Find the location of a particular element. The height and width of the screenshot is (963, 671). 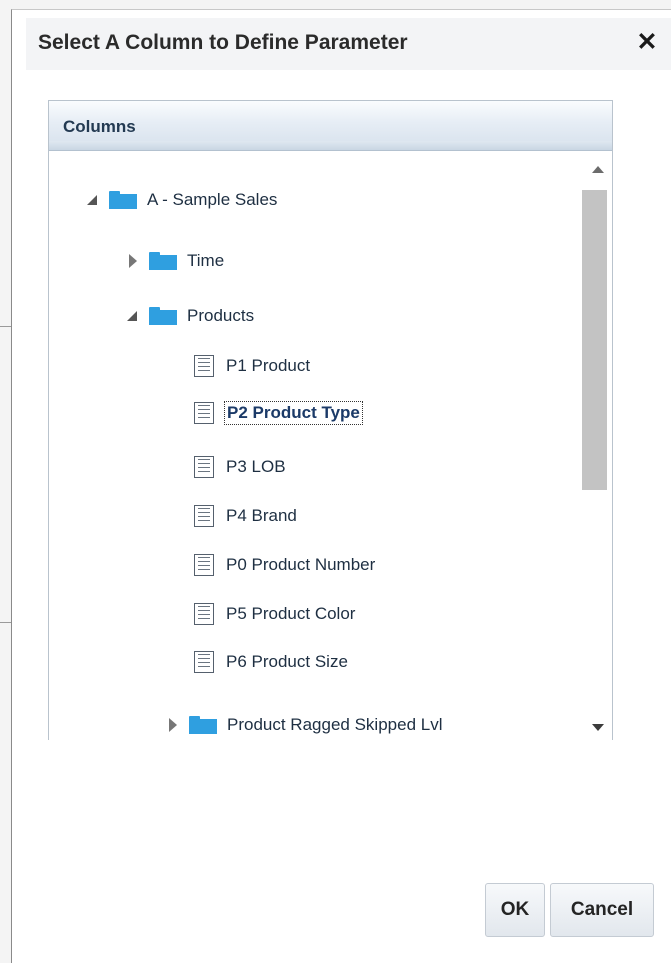

tree-item-label: P5 Product Color is located at coordinates (291, 613).